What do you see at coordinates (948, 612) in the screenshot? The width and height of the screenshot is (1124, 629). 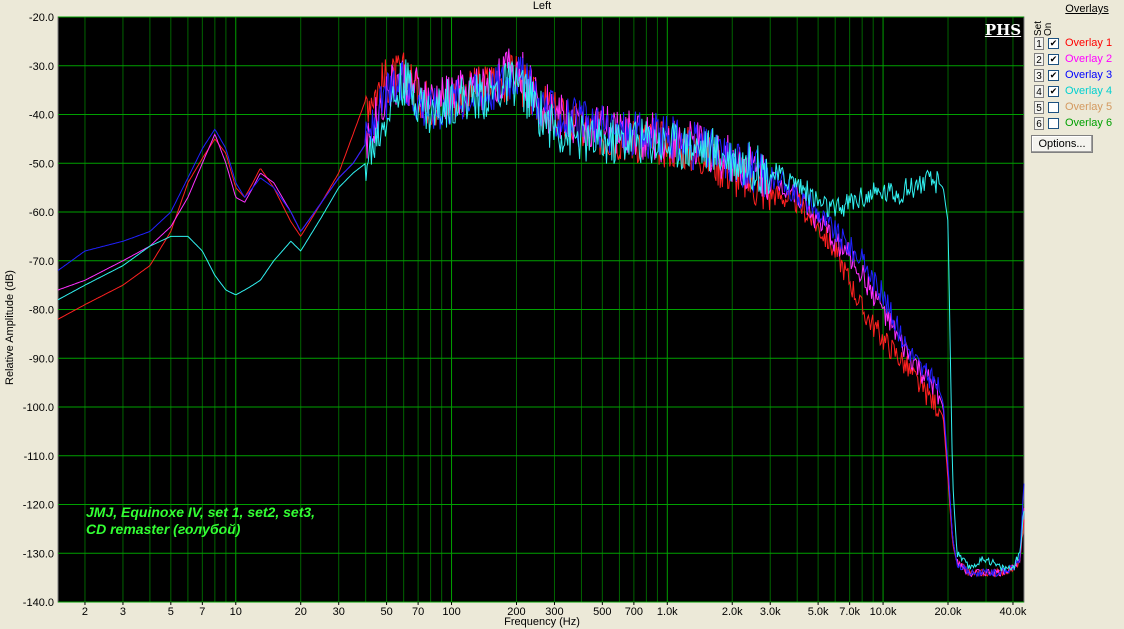 I see `x-tick-label: 20.0k` at bounding box center [948, 612].